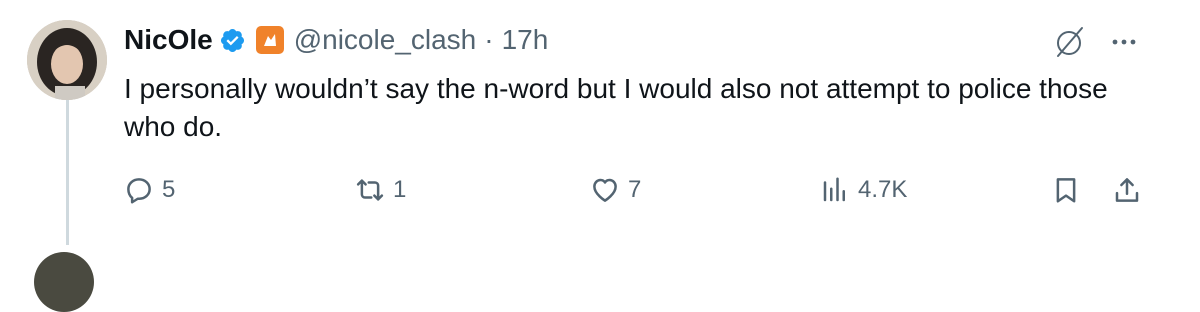 The width and height of the screenshot is (1200, 312). Describe the element at coordinates (635, 189) in the screenshot. I see `like-count: 7` at that location.